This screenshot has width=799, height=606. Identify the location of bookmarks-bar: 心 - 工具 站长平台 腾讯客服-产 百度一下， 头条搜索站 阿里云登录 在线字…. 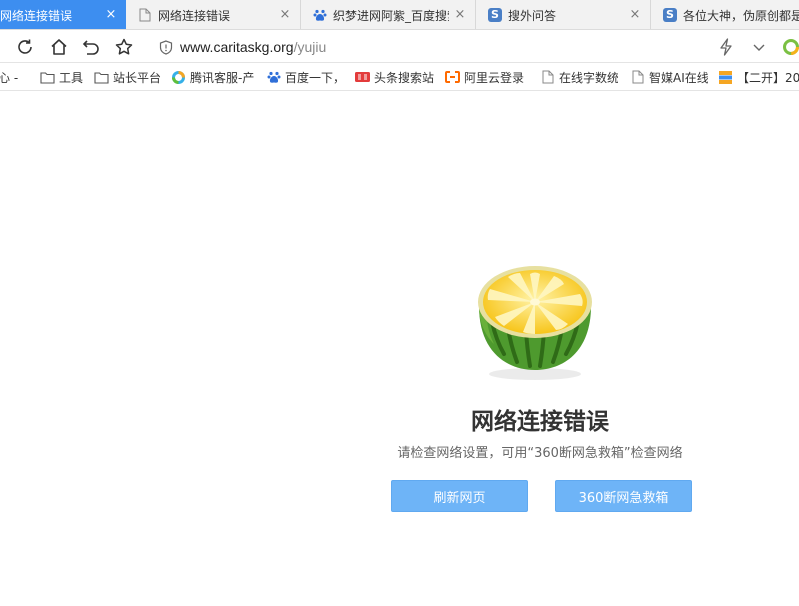
(399, 77).